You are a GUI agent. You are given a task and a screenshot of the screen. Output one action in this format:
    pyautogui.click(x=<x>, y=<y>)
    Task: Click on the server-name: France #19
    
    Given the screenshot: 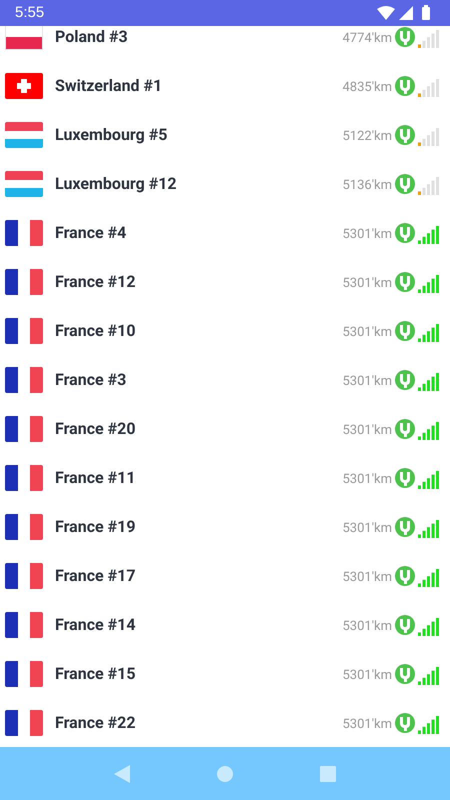 What is the action you would take?
    pyautogui.click(x=95, y=527)
    